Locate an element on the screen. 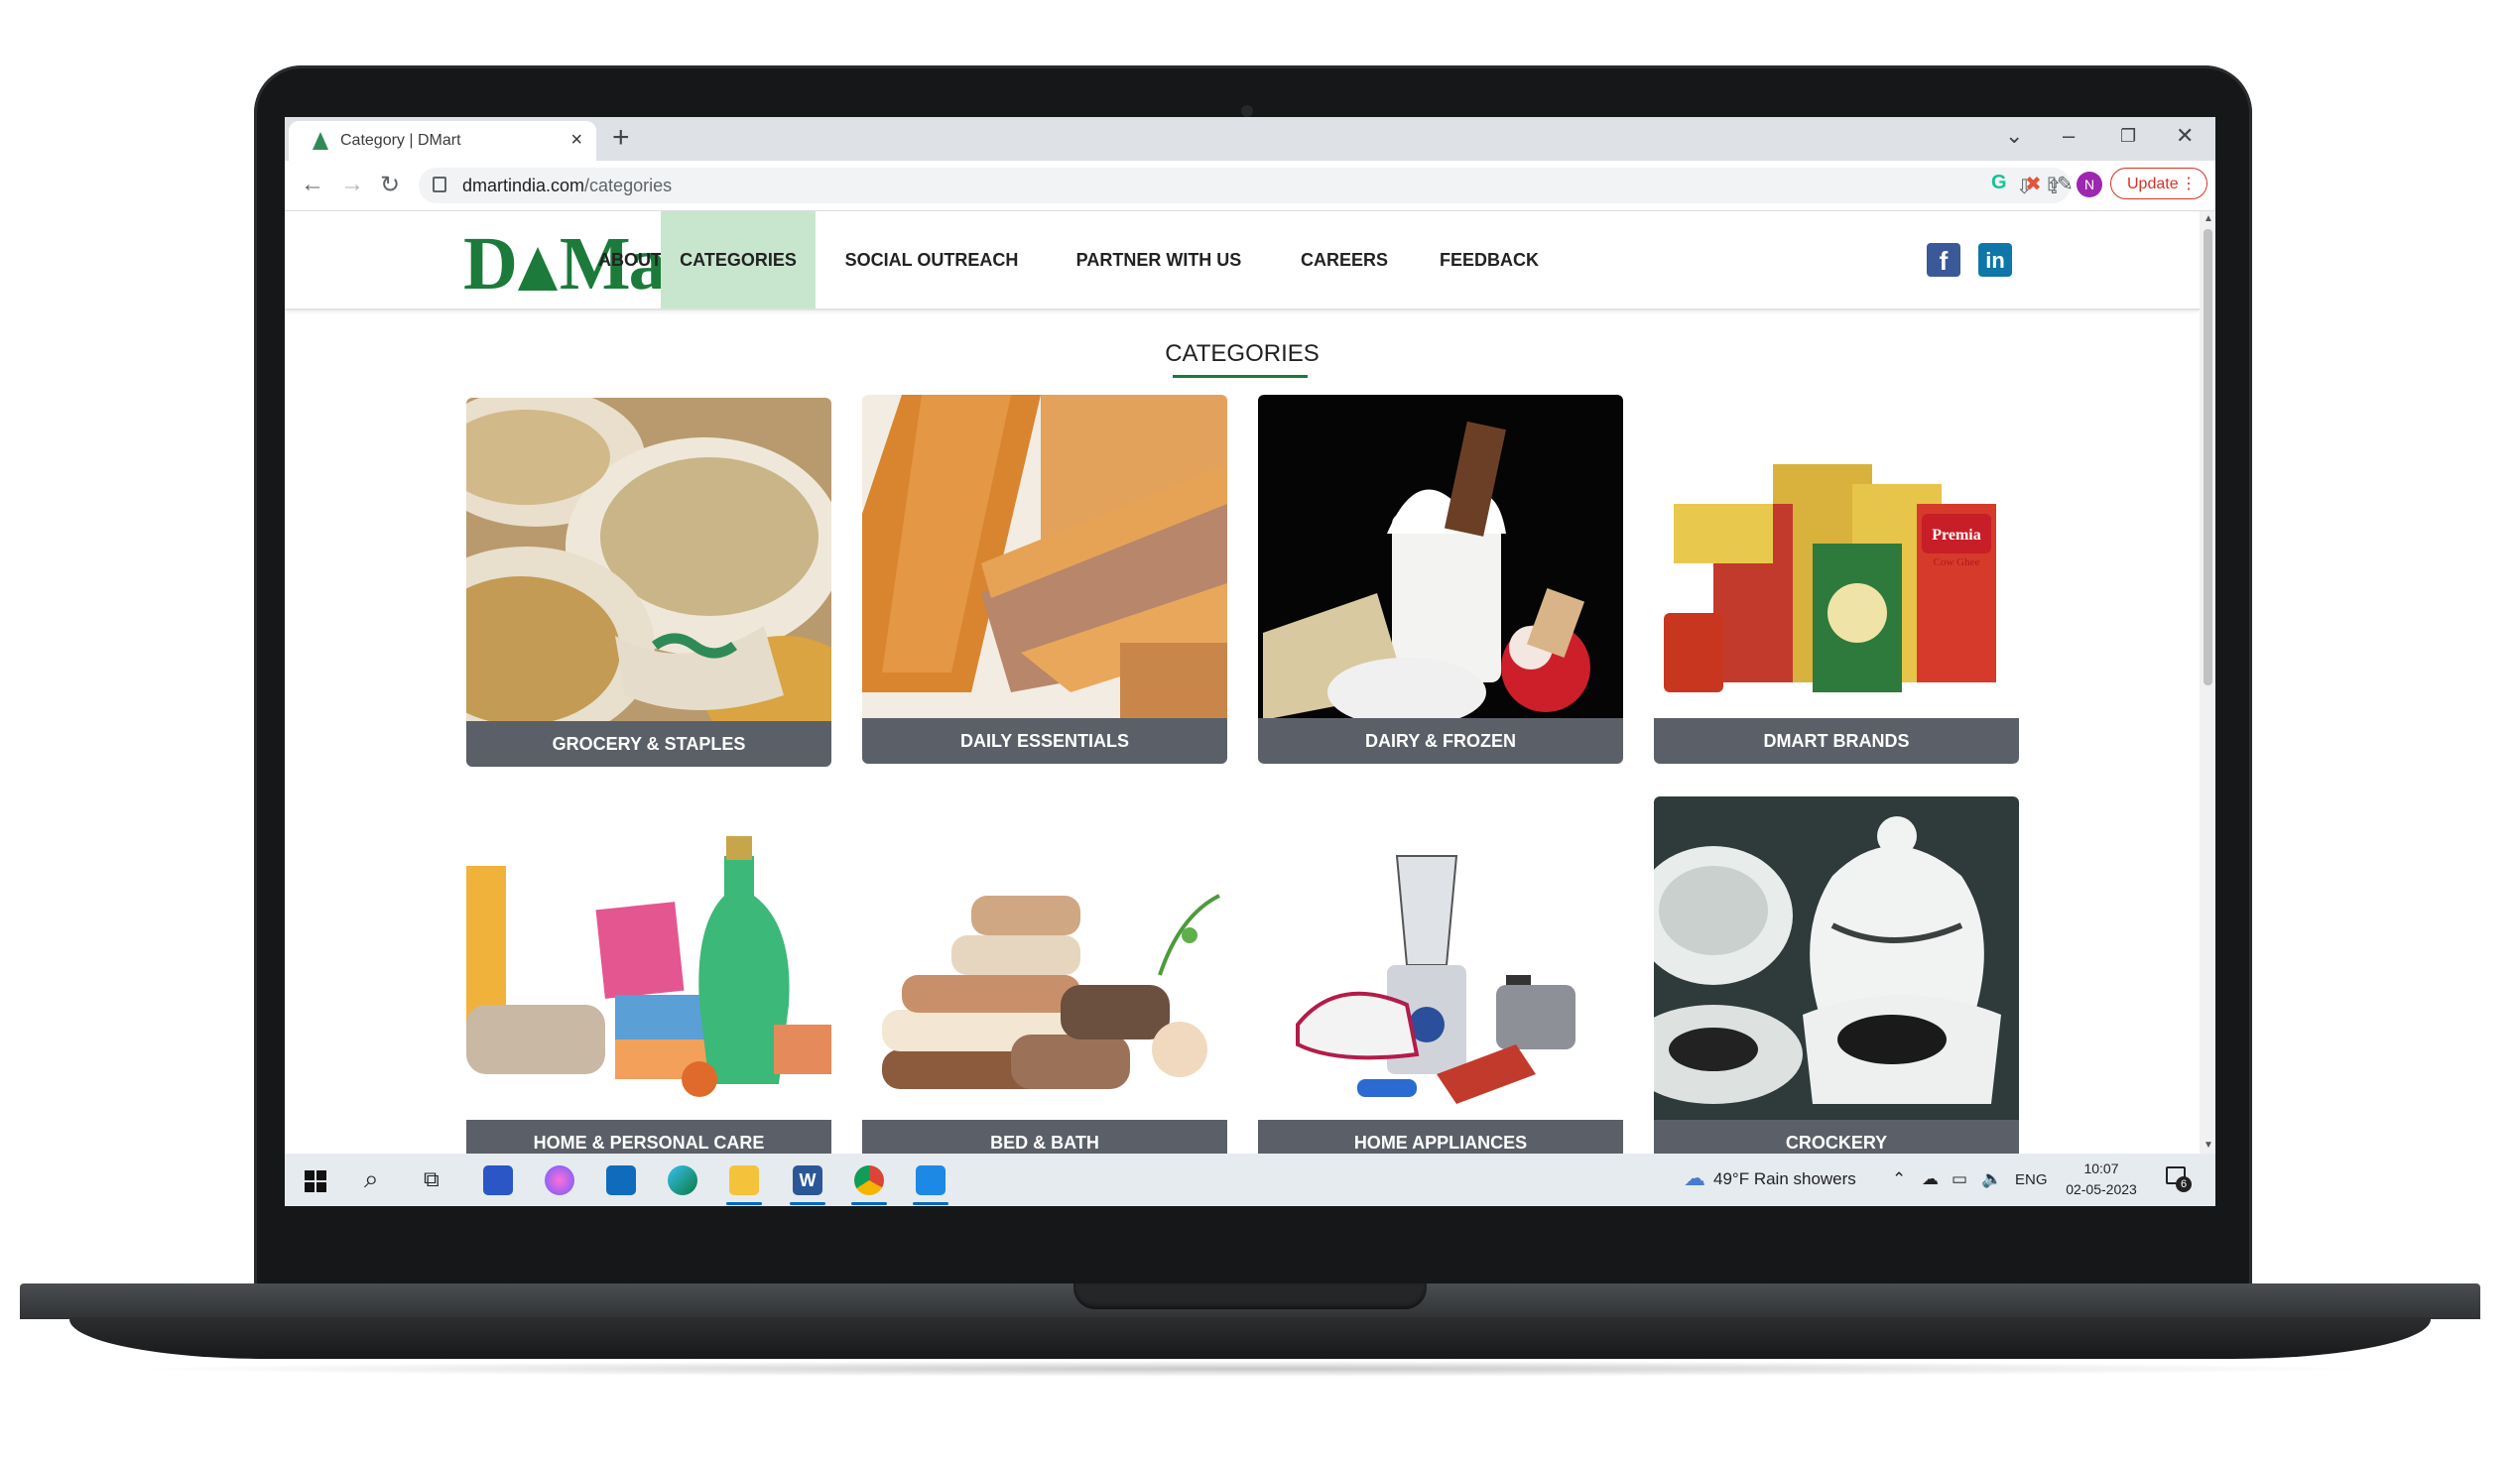 This screenshot has height=1465, width=2520. nav-categories: CATEGORIES is located at coordinates (738, 259).